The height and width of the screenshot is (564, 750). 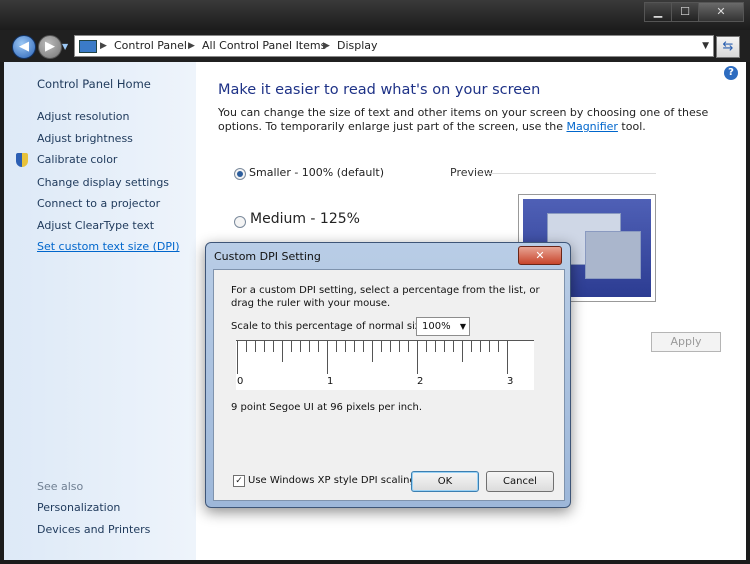 I want to click on breadcrumb-all-items: All Control Panel Items, so click(x=264, y=46).